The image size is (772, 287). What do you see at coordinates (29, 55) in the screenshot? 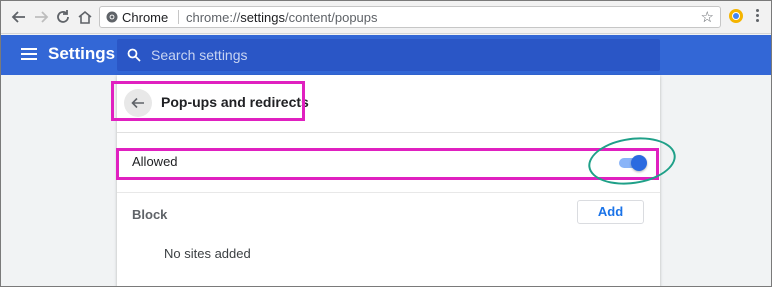
I see `hamburger-menu-icon` at bounding box center [29, 55].